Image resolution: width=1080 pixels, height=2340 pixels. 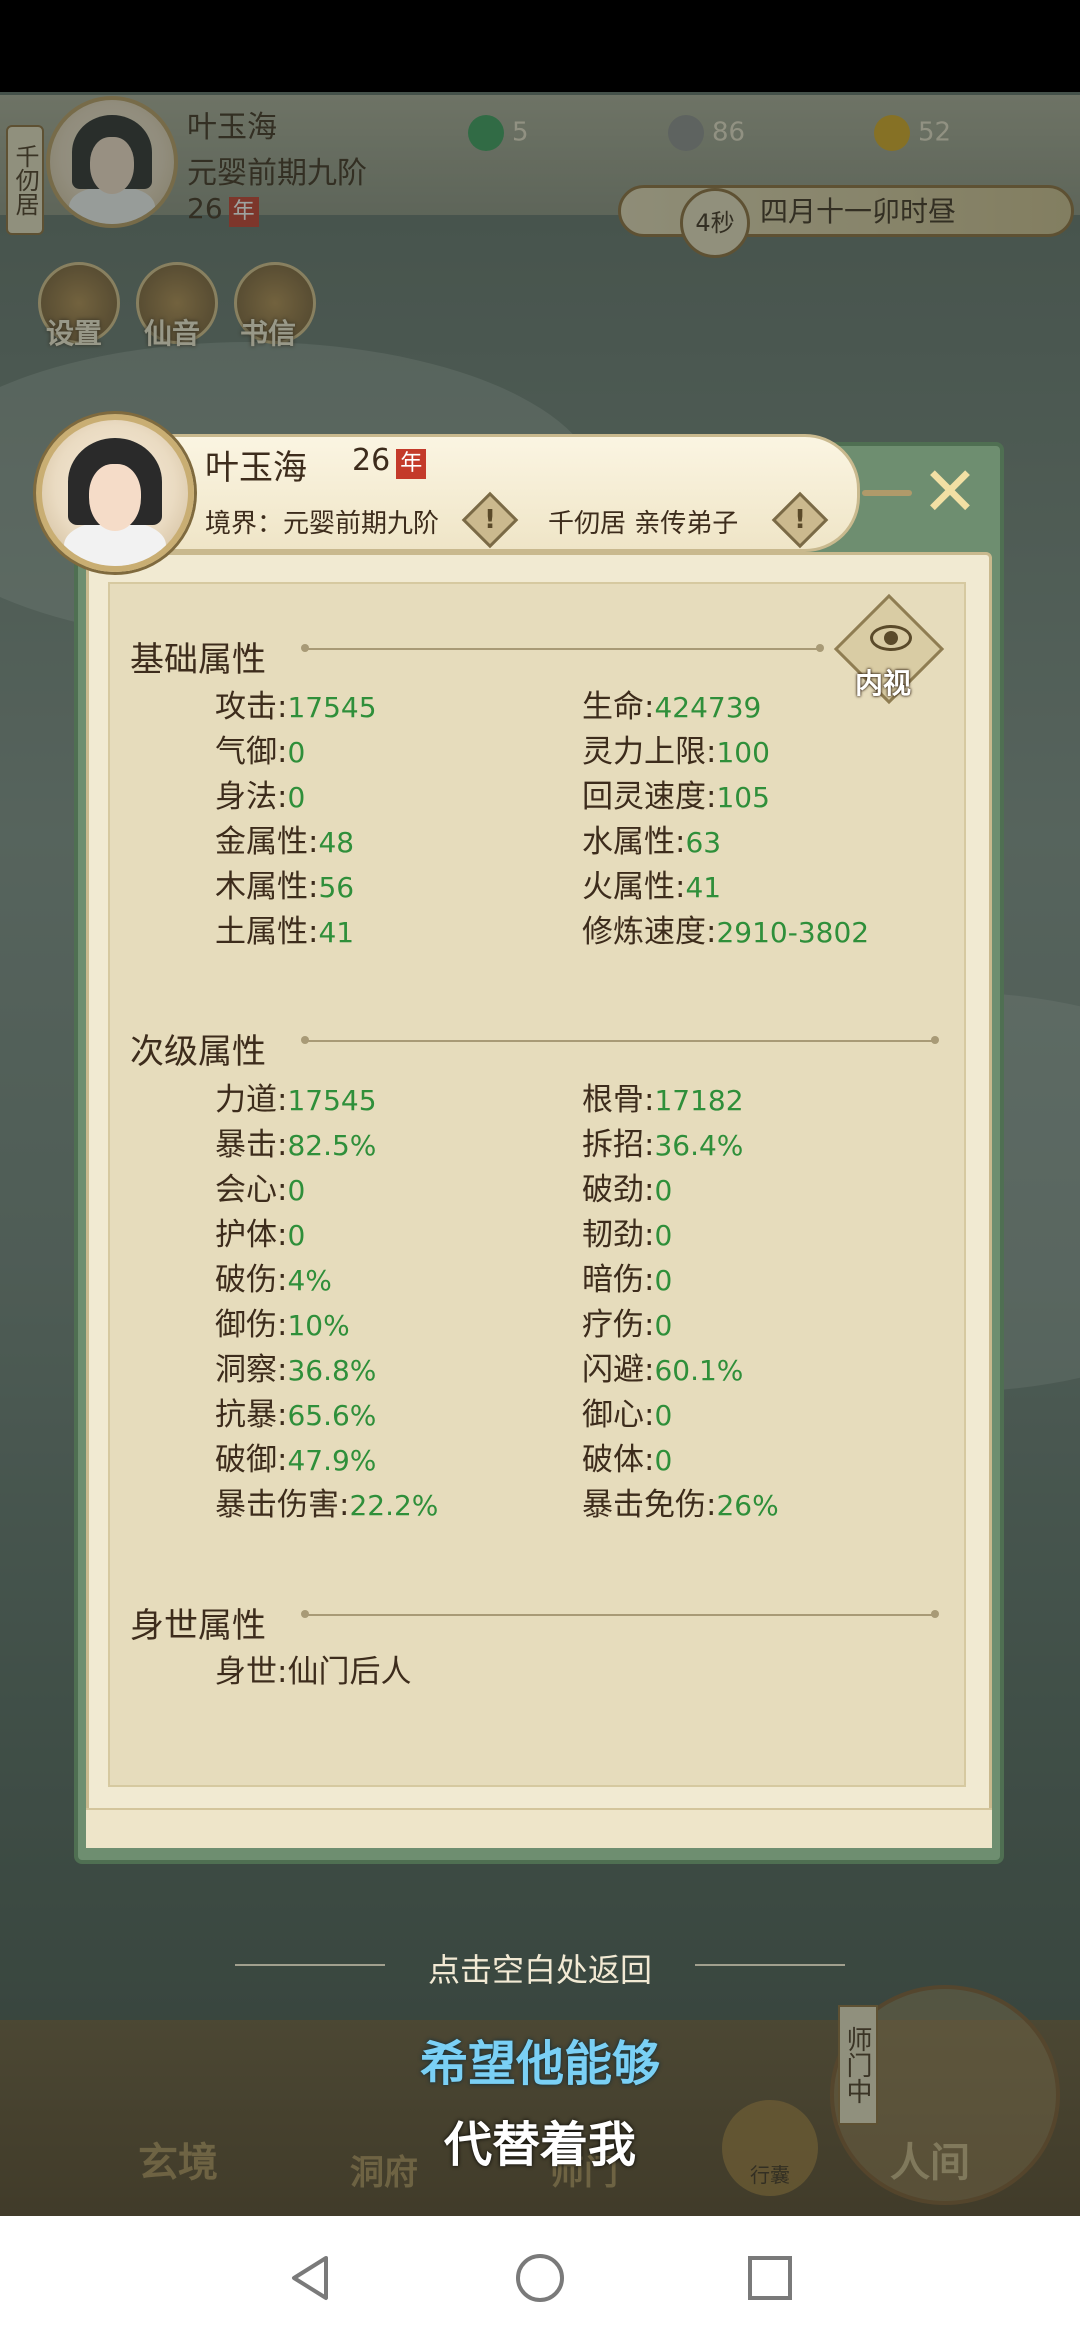 I want to click on stat-bone: 根骨:17182, so click(x=663, y=1100).